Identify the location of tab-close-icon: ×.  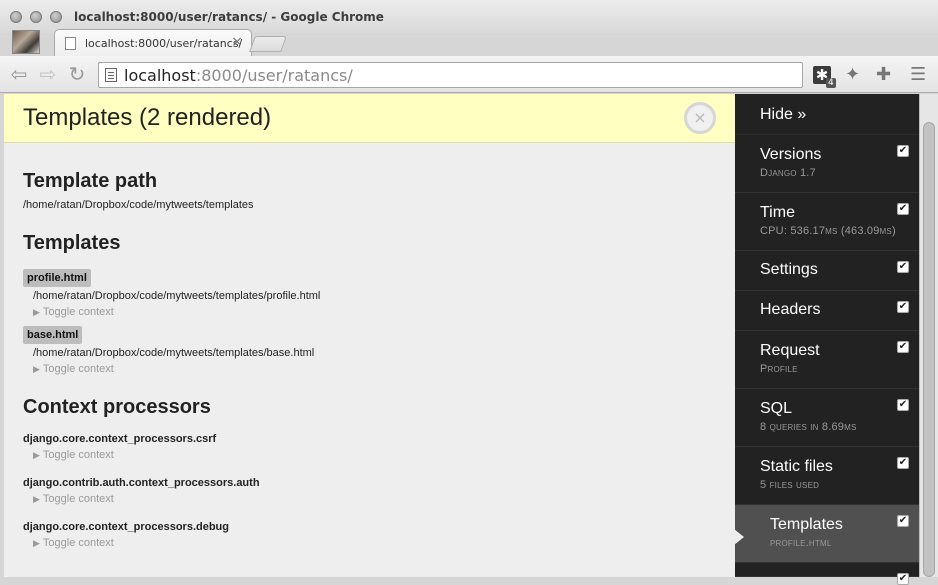
(237, 42).